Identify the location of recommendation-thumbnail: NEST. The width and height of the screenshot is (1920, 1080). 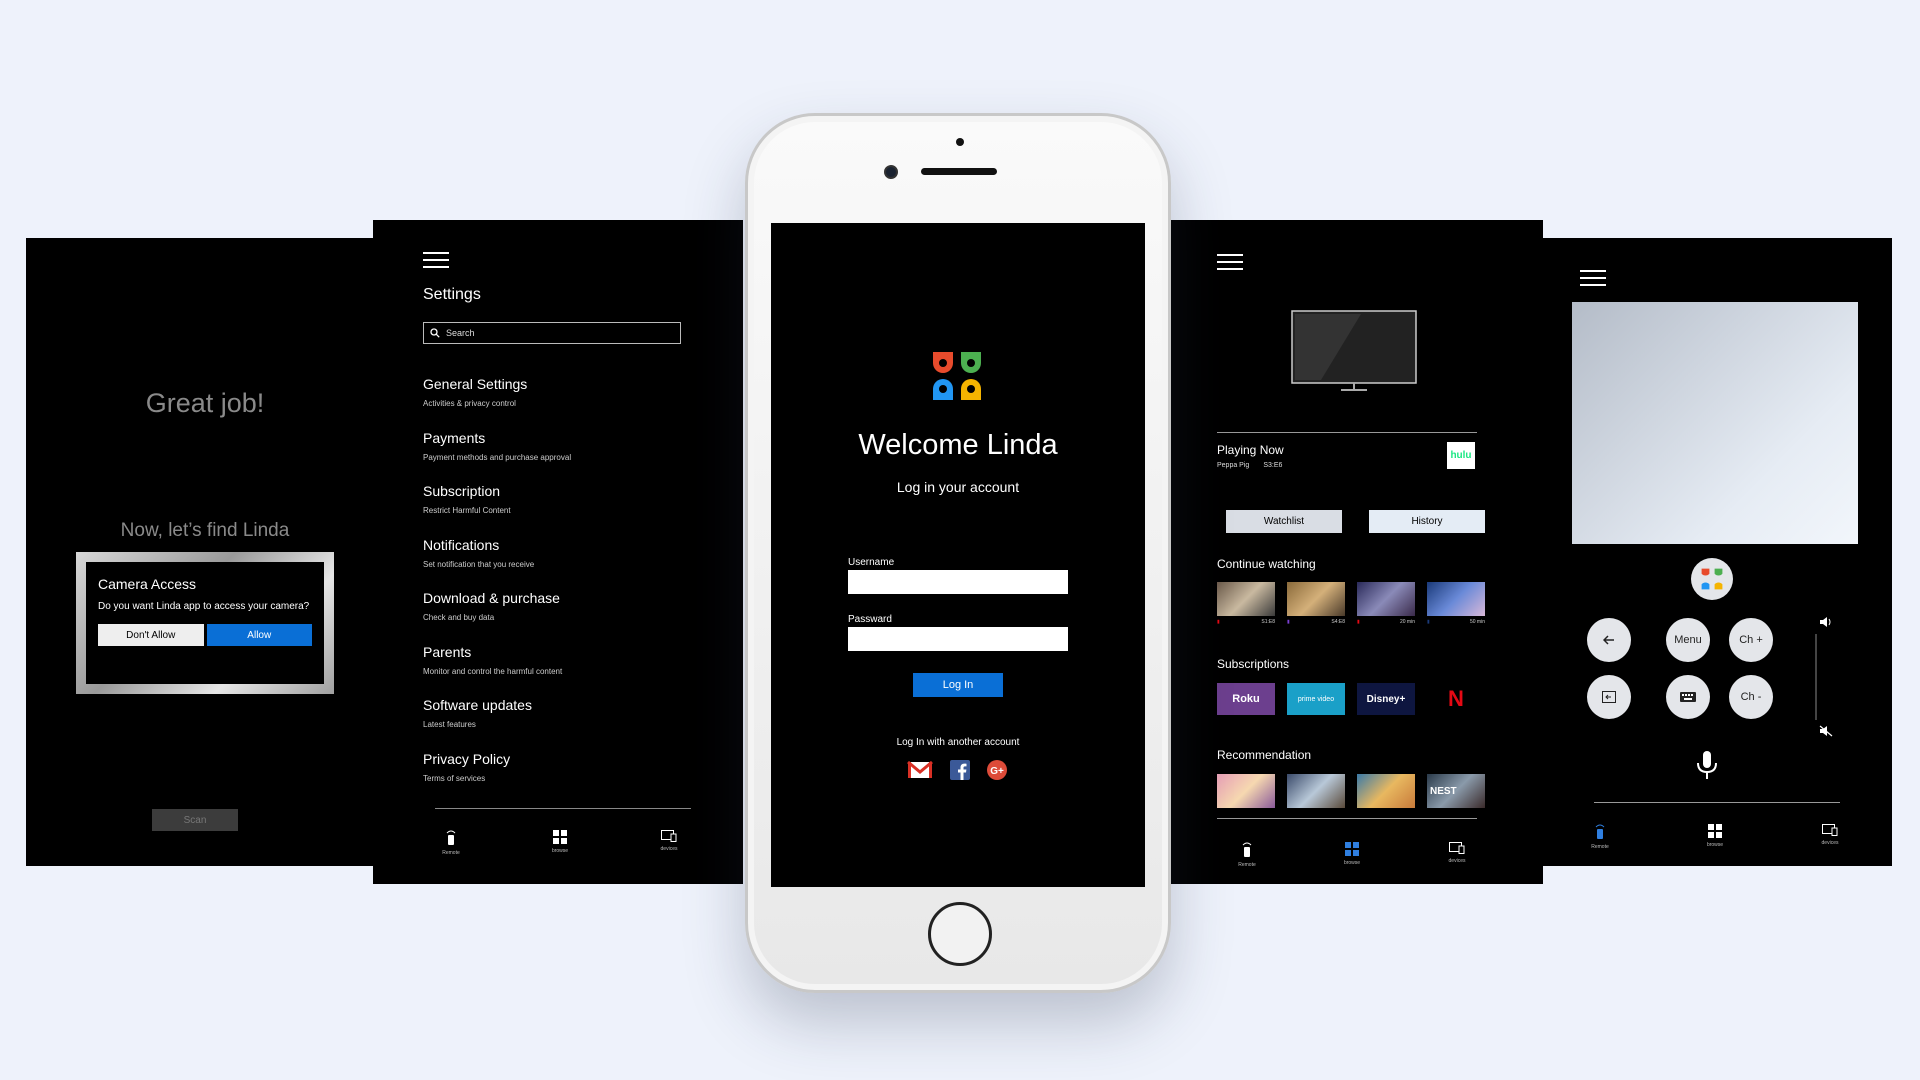
(1456, 791).